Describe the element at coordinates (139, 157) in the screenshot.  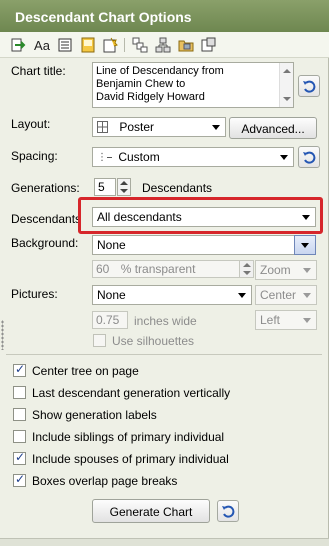
I see `spacing-value: Custom` at that location.